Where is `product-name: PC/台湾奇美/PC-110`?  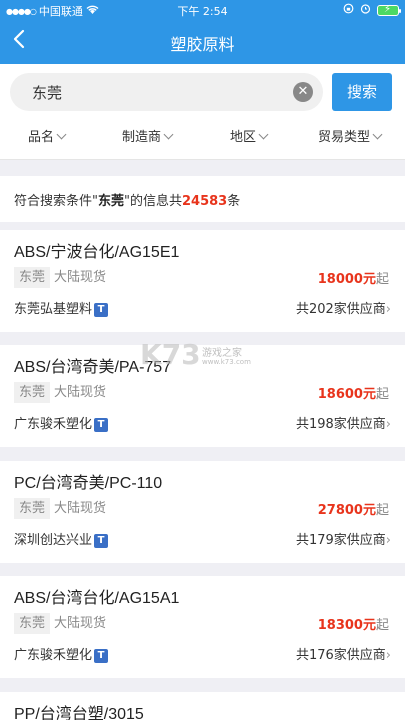
product-name: PC/台湾奇美/PC-110 is located at coordinates (88, 483).